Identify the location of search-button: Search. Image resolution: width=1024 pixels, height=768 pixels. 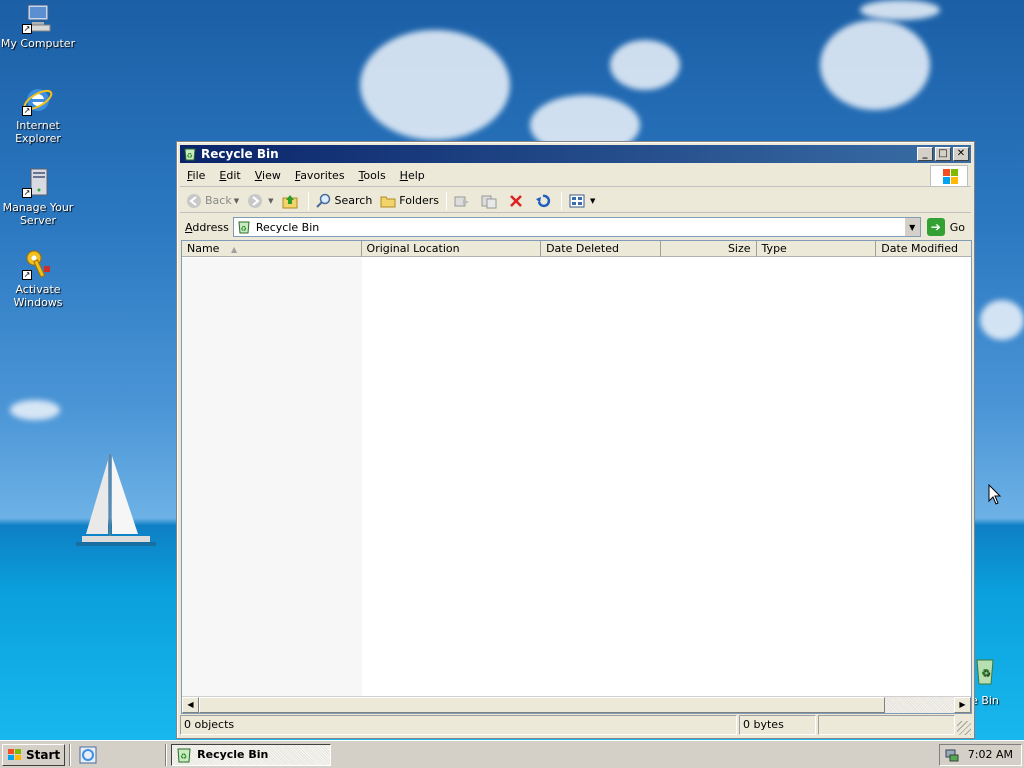
(344, 201).